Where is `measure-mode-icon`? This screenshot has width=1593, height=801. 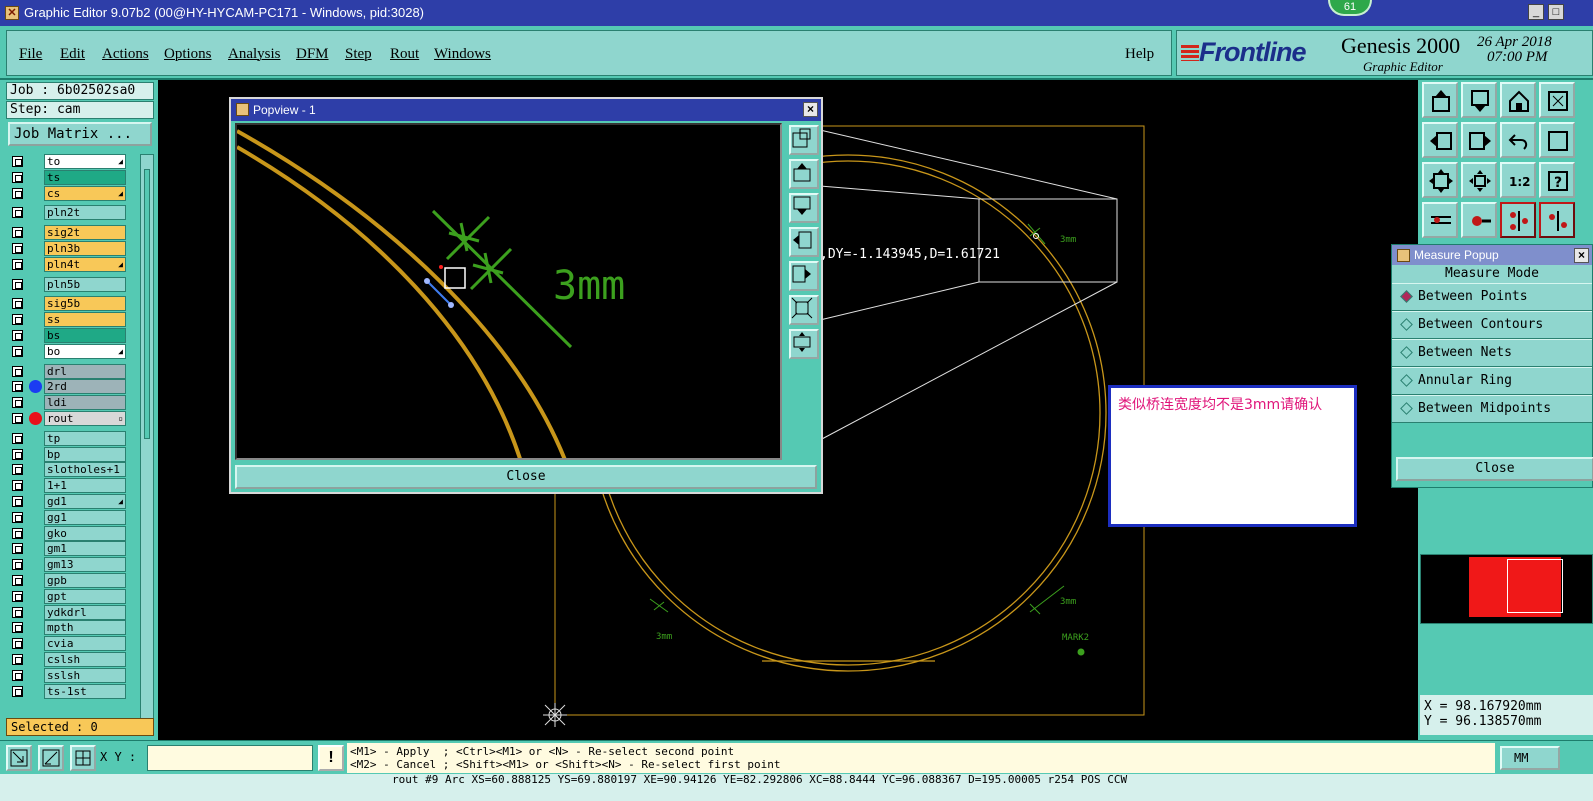 measure-mode-icon is located at coordinates (51, 758).